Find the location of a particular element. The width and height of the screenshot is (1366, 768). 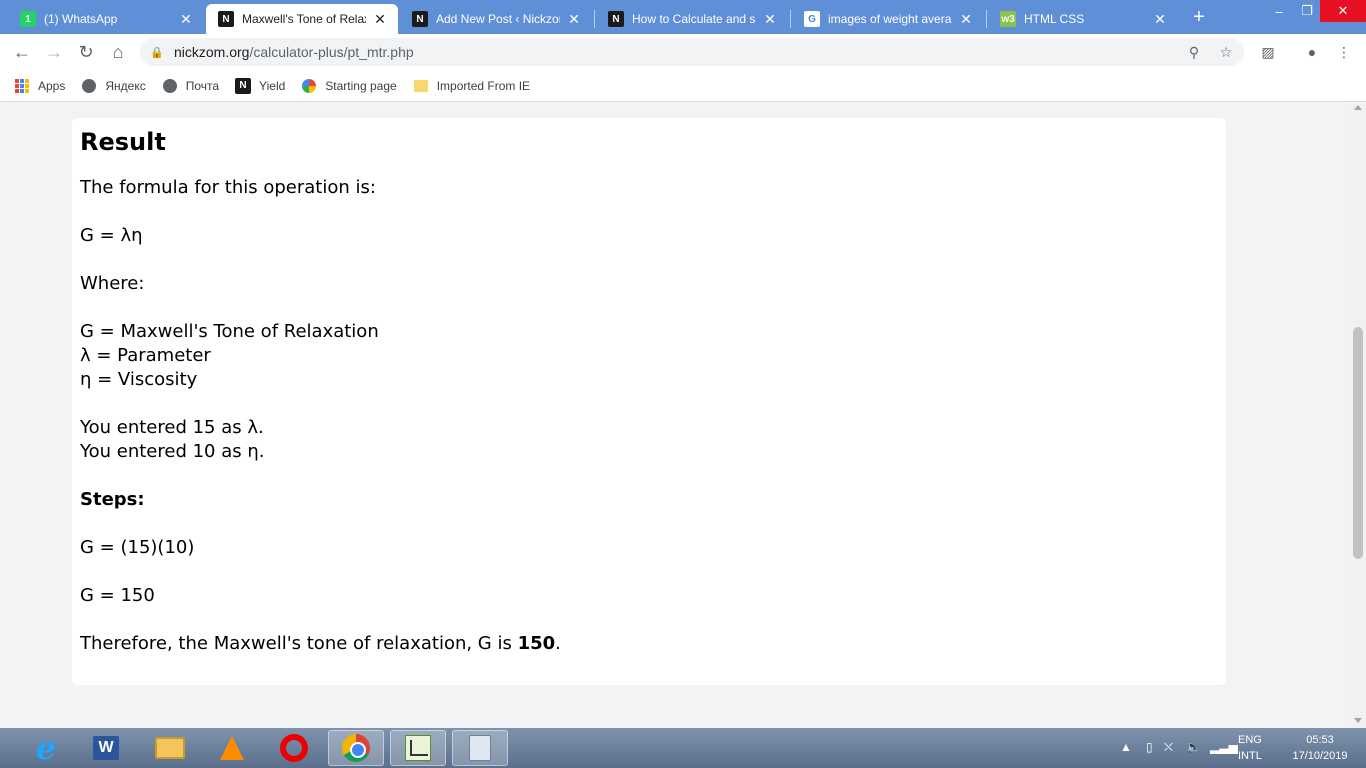

step-1: G = (15)(10) is located at coordinates (137, 547).